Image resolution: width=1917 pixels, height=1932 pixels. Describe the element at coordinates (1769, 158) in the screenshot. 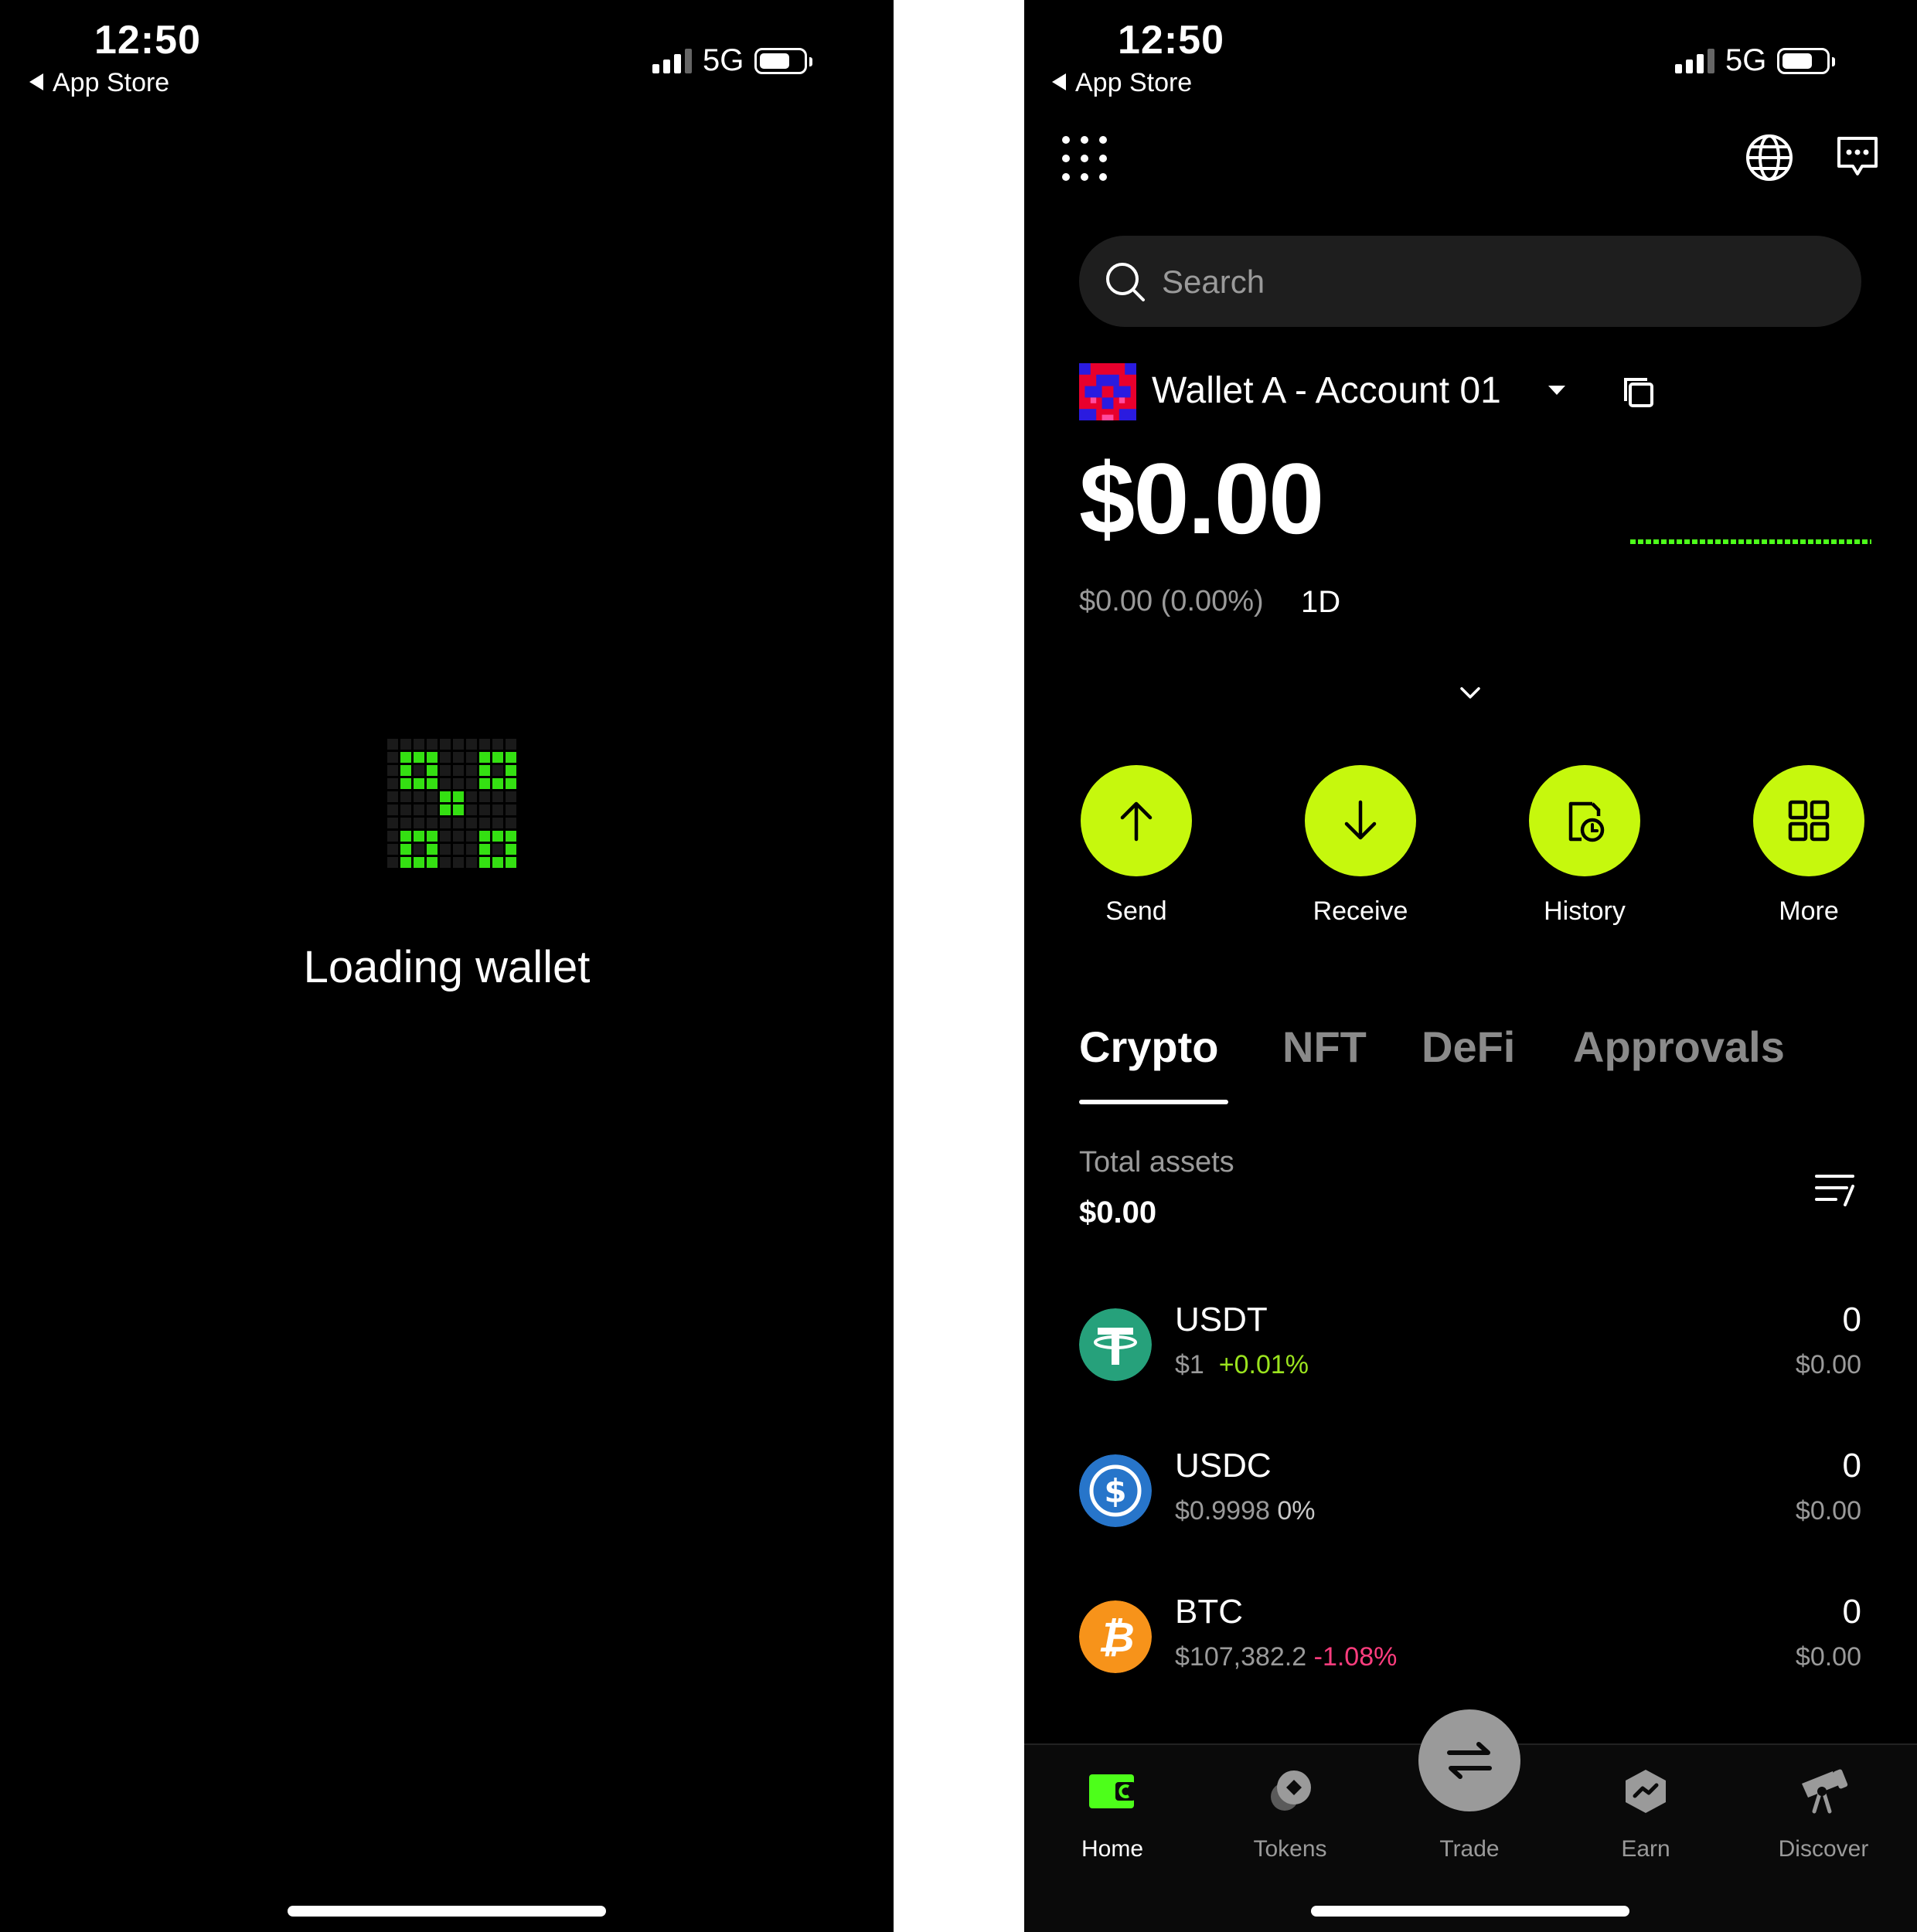

I see `globe-icon` at that location.